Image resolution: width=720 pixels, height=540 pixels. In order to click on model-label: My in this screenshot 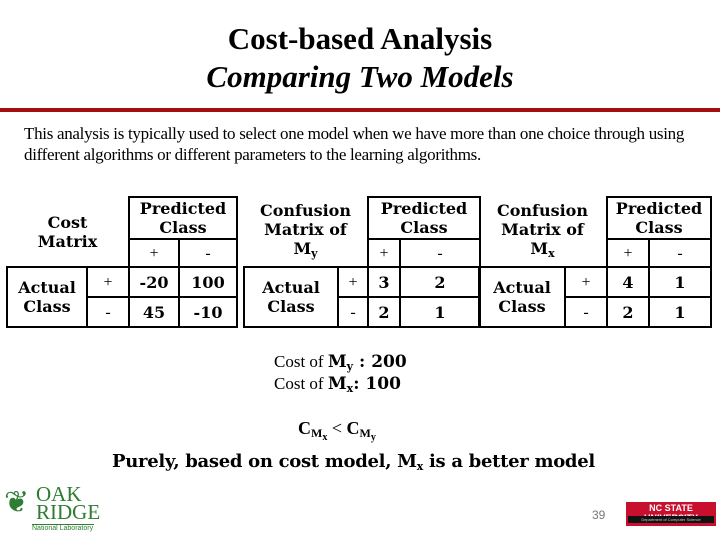, I will do `click(305, 251)`.